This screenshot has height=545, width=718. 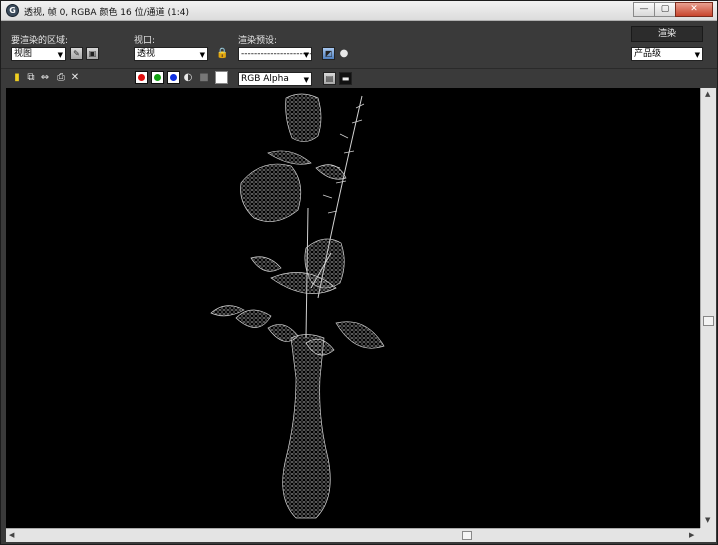 I want to click on quality-select-value: 产品级, so click(x=648, y=54).